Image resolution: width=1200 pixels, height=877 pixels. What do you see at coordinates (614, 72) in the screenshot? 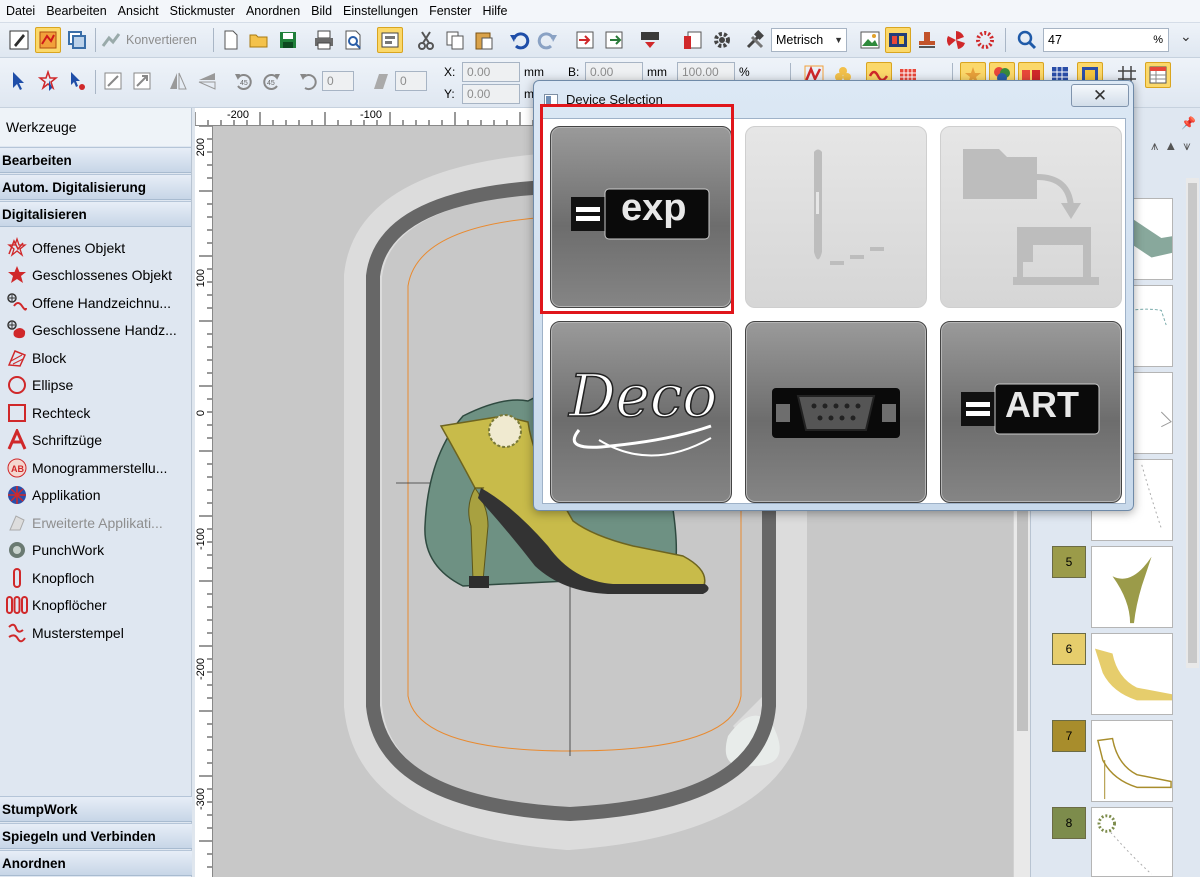
I see `width-input: 0.00` at bounding box center [614, 72].